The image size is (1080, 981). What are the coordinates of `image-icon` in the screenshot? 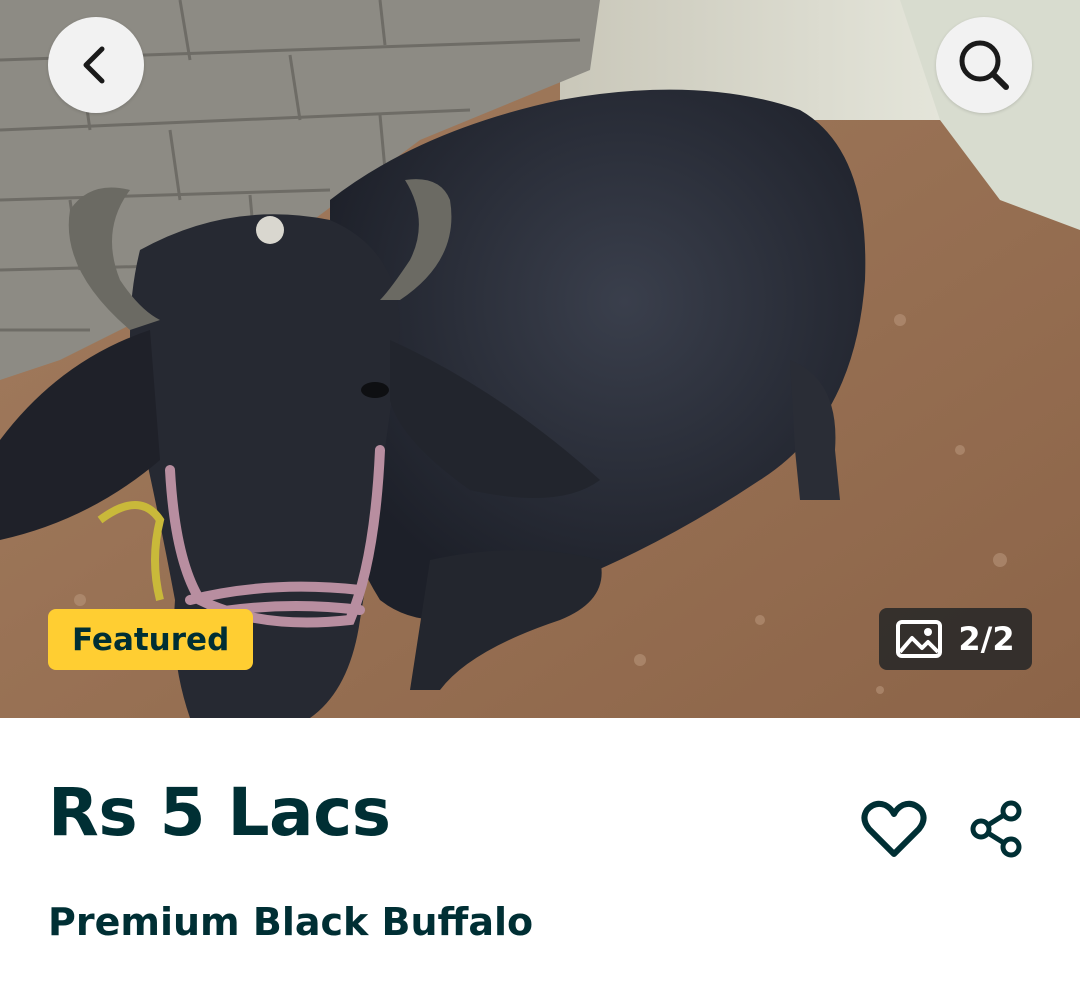 It's located at (919, 639).